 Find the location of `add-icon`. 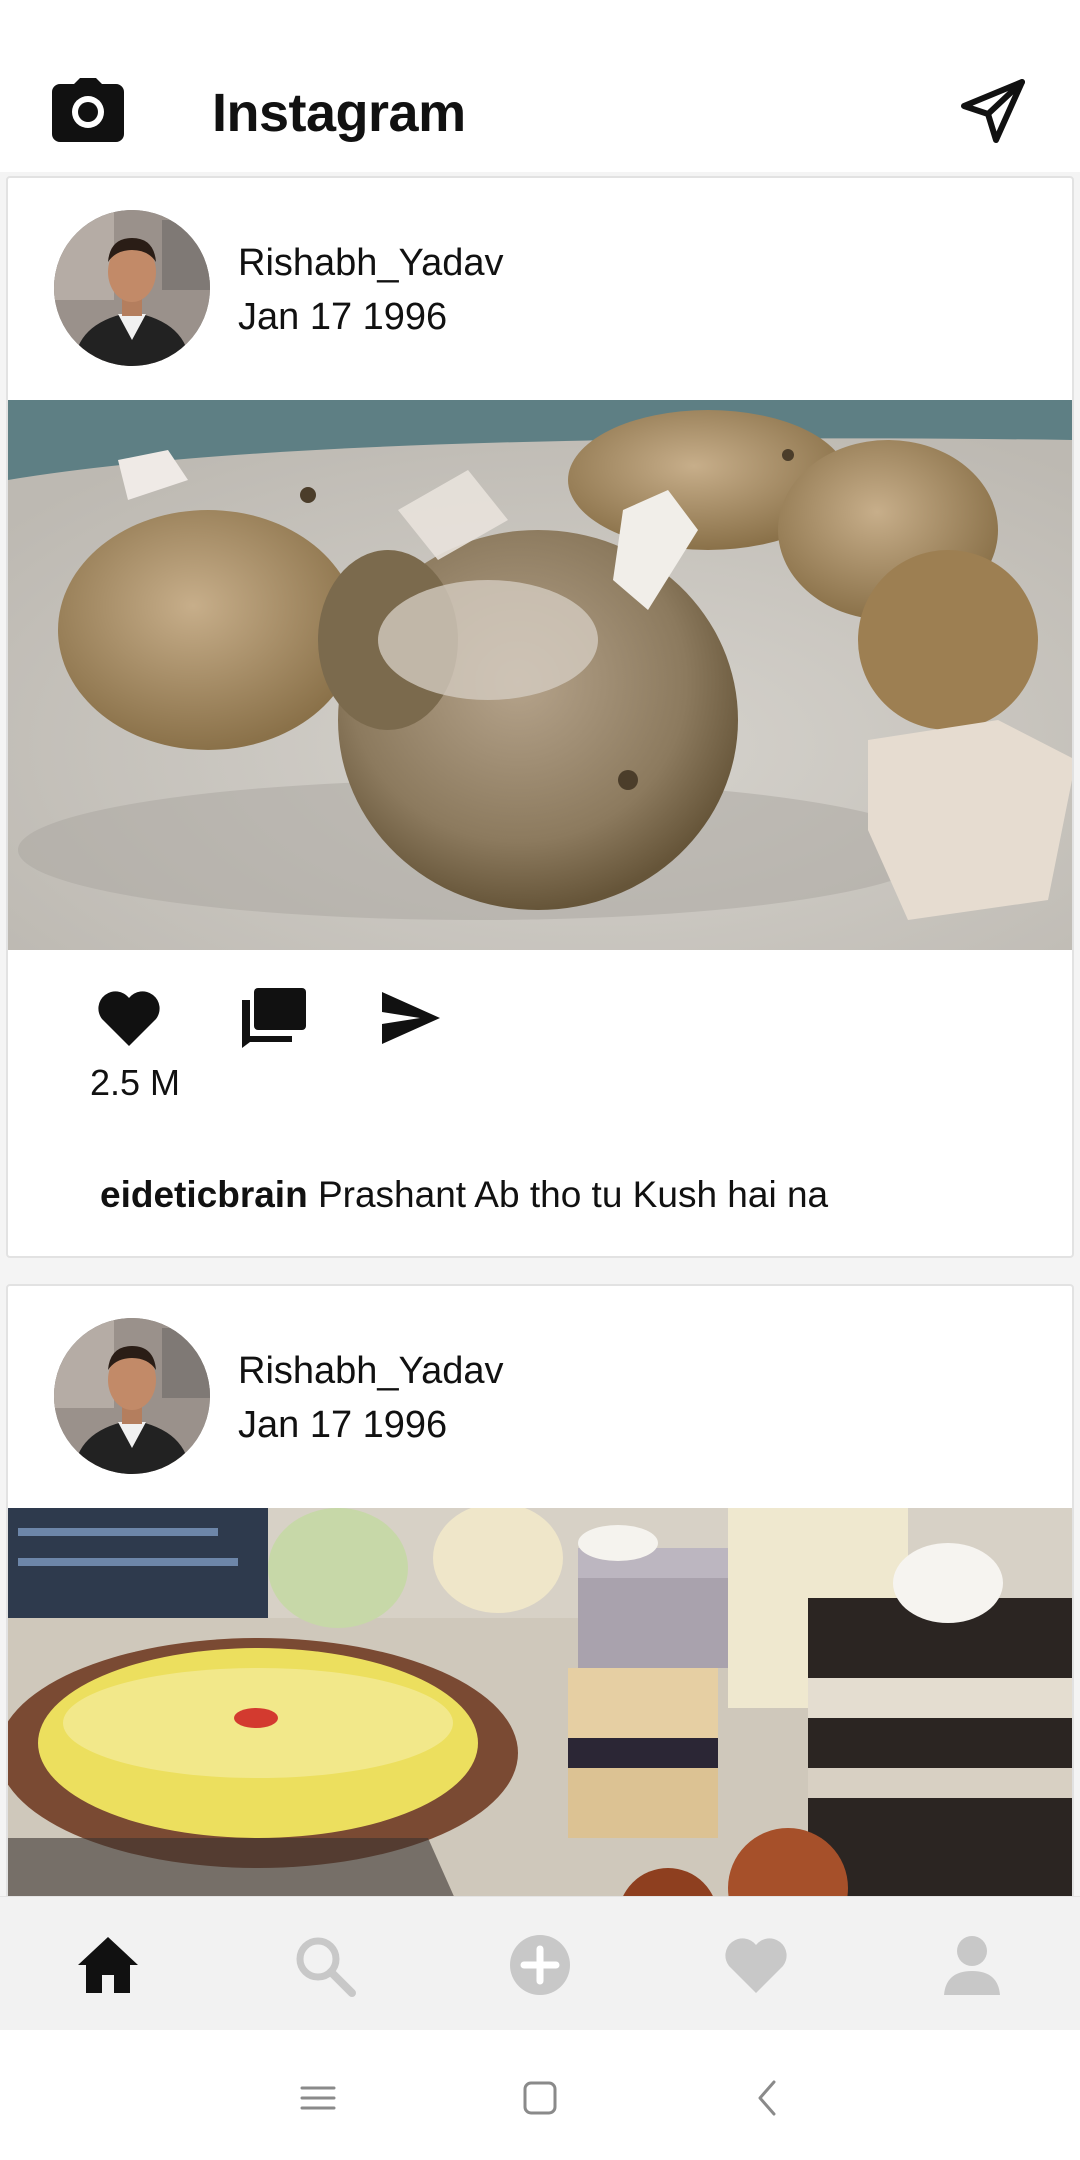

add-icon is located at coordinates (540, 1965).